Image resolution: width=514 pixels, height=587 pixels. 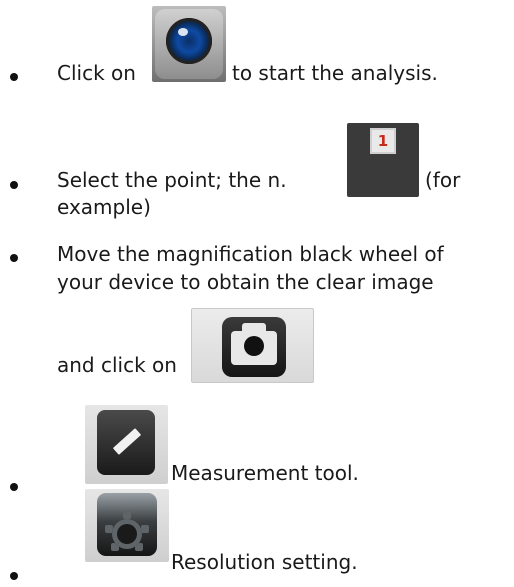 What do you see at coordinates (264, 562) in the screenshot?
I see `step-5-text: Resolution setting.` at bounding box center [264, 562].